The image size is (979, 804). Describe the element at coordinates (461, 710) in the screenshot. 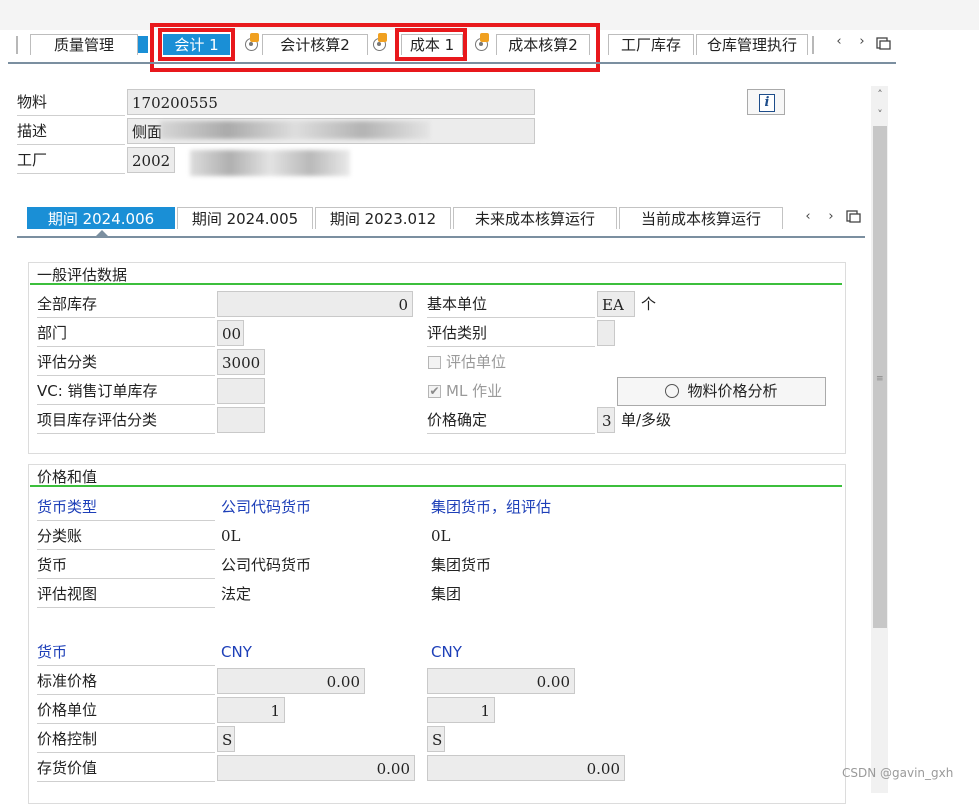

I see `price-unit-field-2: 1` at that location.